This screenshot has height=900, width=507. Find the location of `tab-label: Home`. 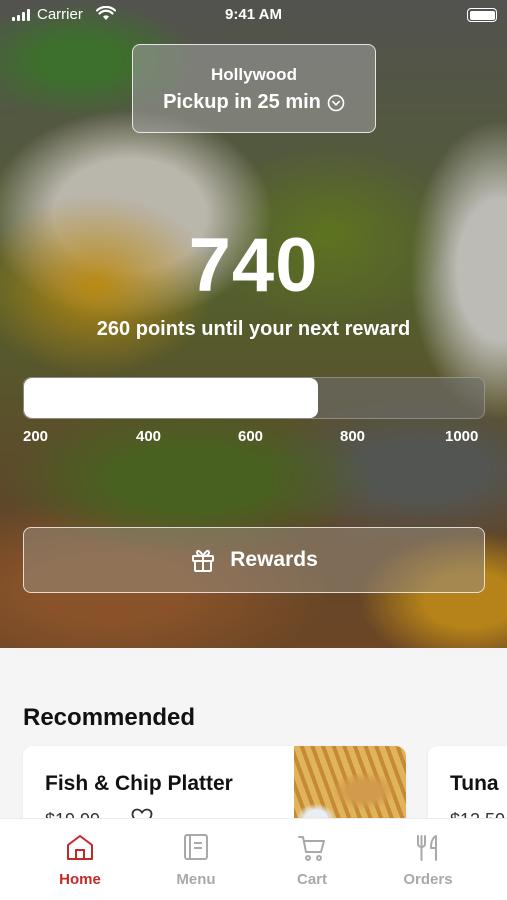

tab-label: Home is located at coordinates (80, 879).